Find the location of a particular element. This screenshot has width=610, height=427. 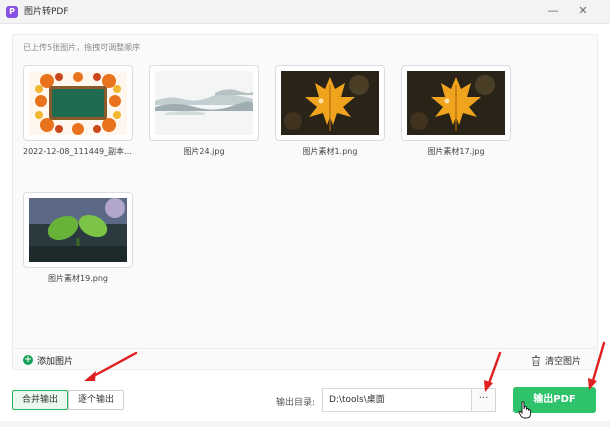

minimize-button: — is located at coordinates (553, 11).